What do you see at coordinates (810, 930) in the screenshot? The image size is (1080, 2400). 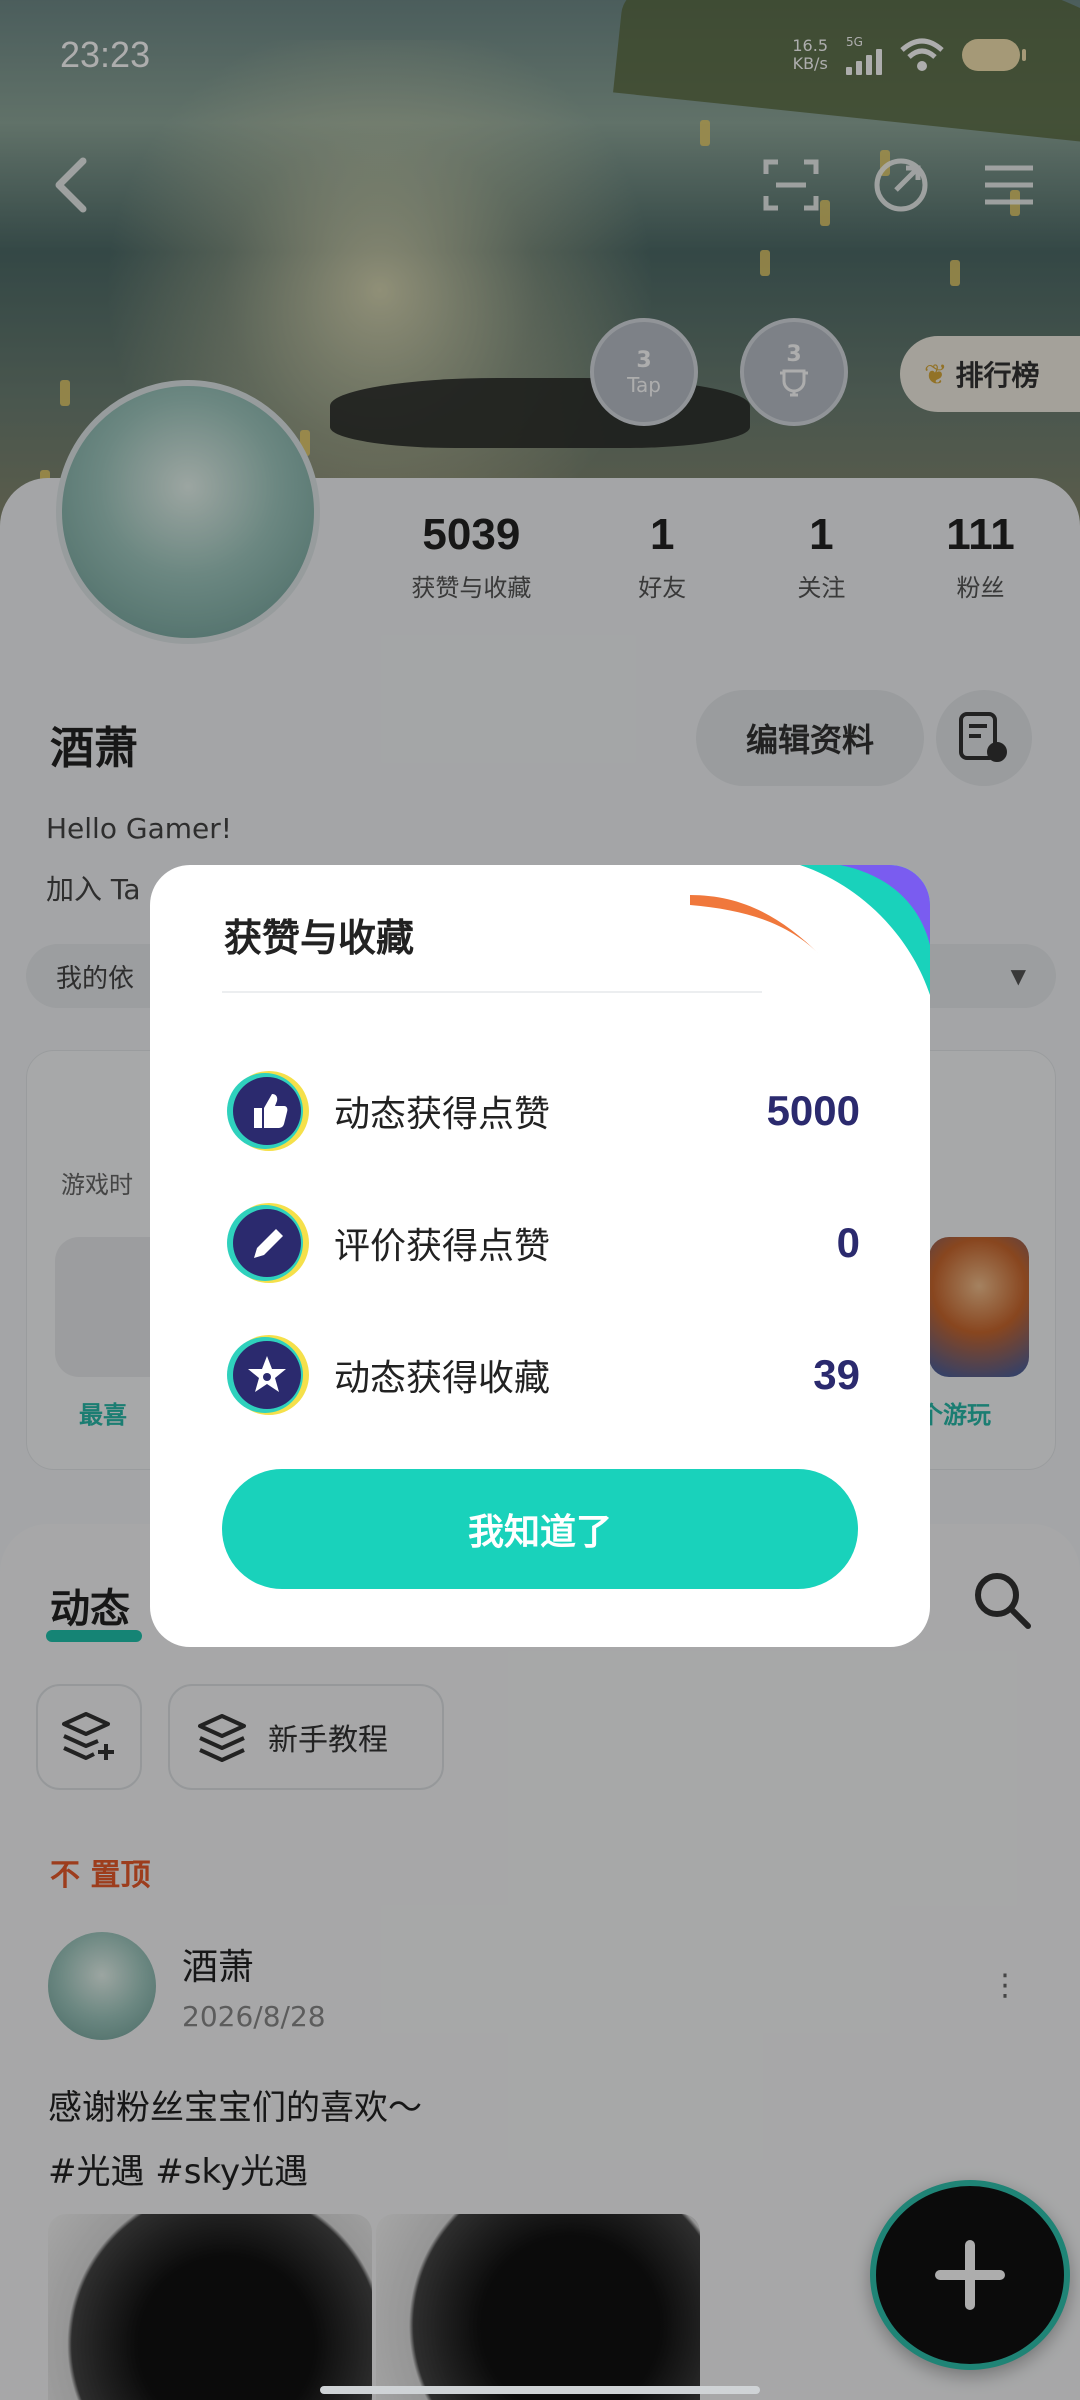 I see `decorative-swoosh` at bounding box center [810, 930].